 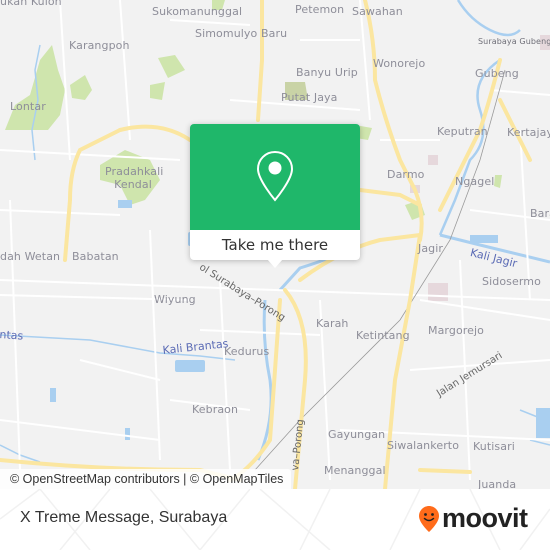 What do you see at coordinates (399, 63) in the screenshot?
I see `place-label: Wonorejo` at bounding box center [399, 63].